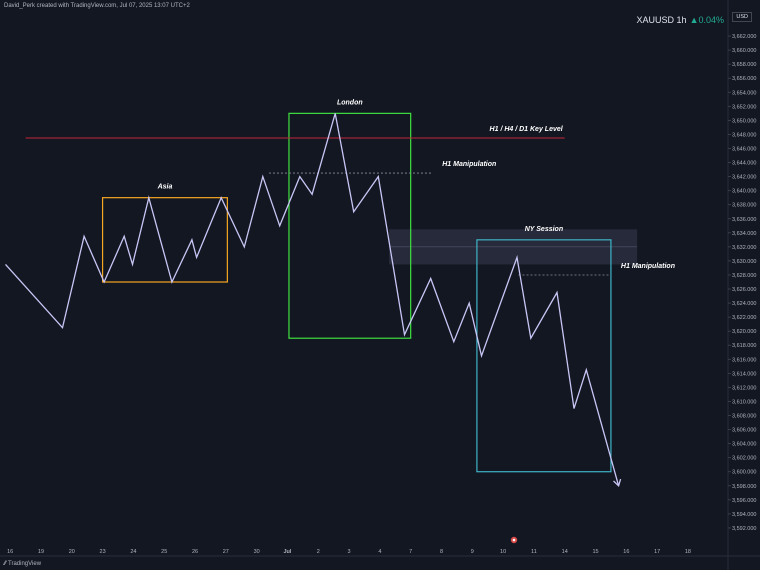 This screenshot has height=570, width=760. I want to click on asia-session-box, so click(164, 240).